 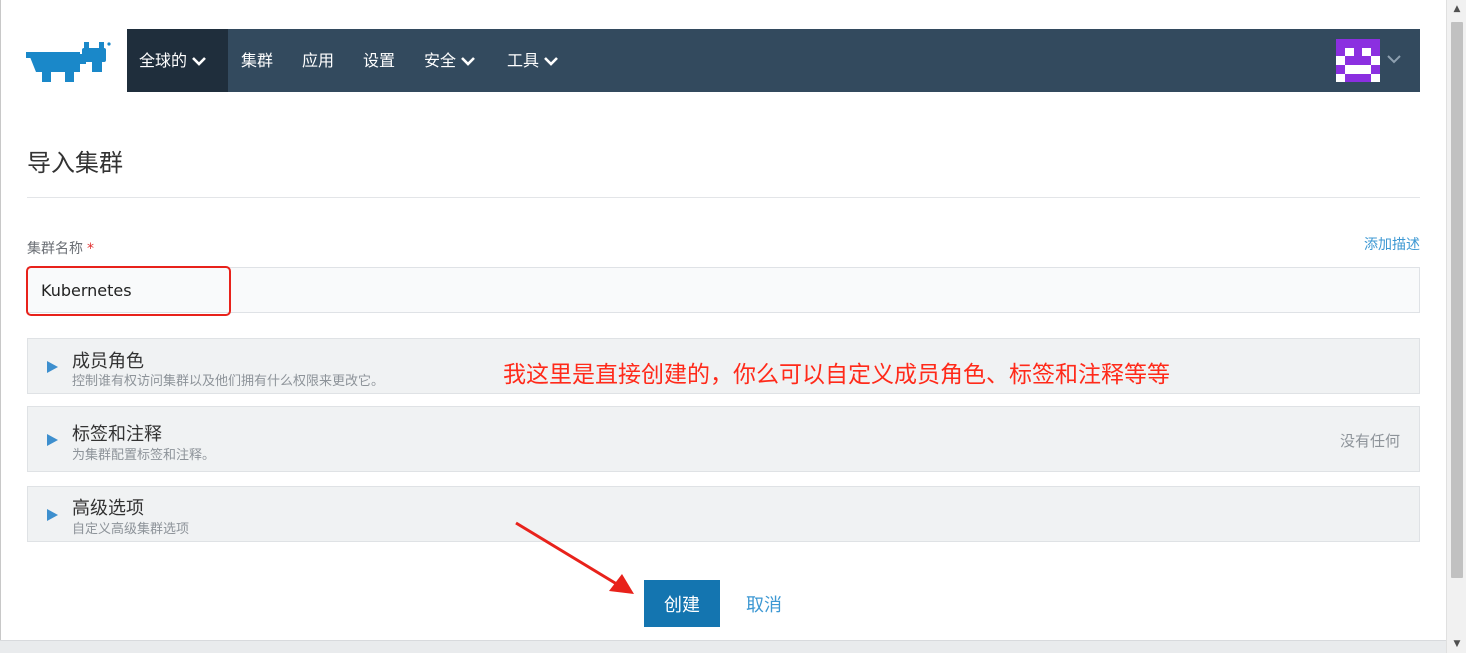 What do you see at coordinates (163, 60) in the screenshot?
I see `nav-global-label: 全球的` at bounding box center [163, 60].